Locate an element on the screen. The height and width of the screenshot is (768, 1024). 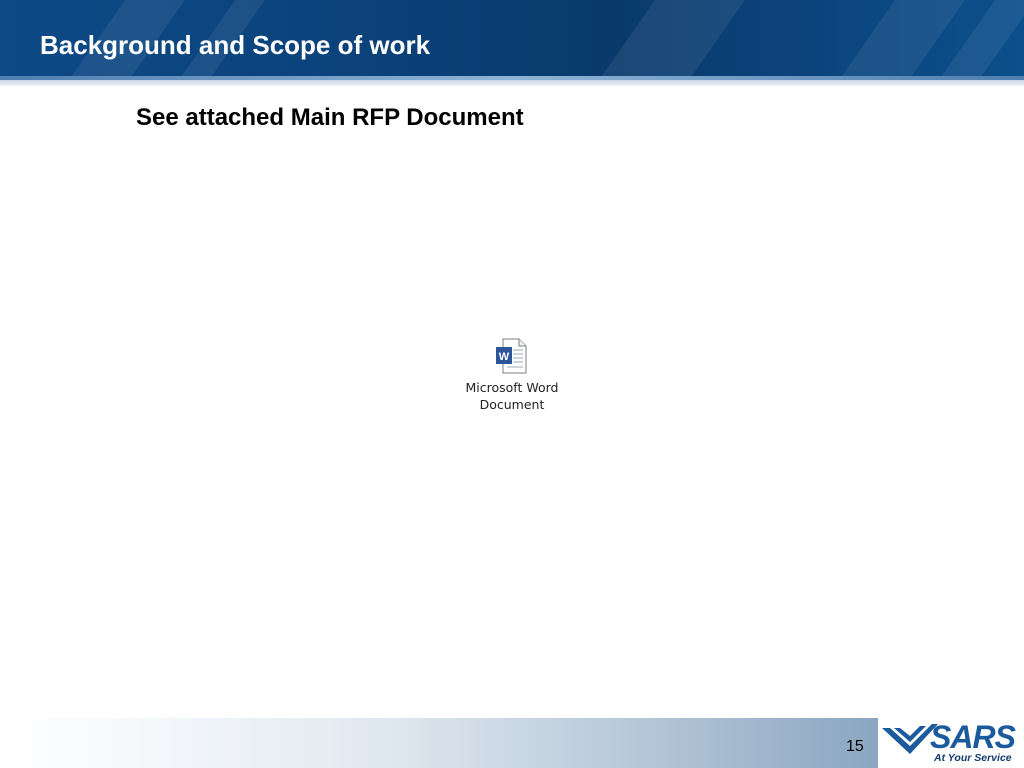
embedded-word-document: W Microsoft Word Document is located at coordinates (512, 375).